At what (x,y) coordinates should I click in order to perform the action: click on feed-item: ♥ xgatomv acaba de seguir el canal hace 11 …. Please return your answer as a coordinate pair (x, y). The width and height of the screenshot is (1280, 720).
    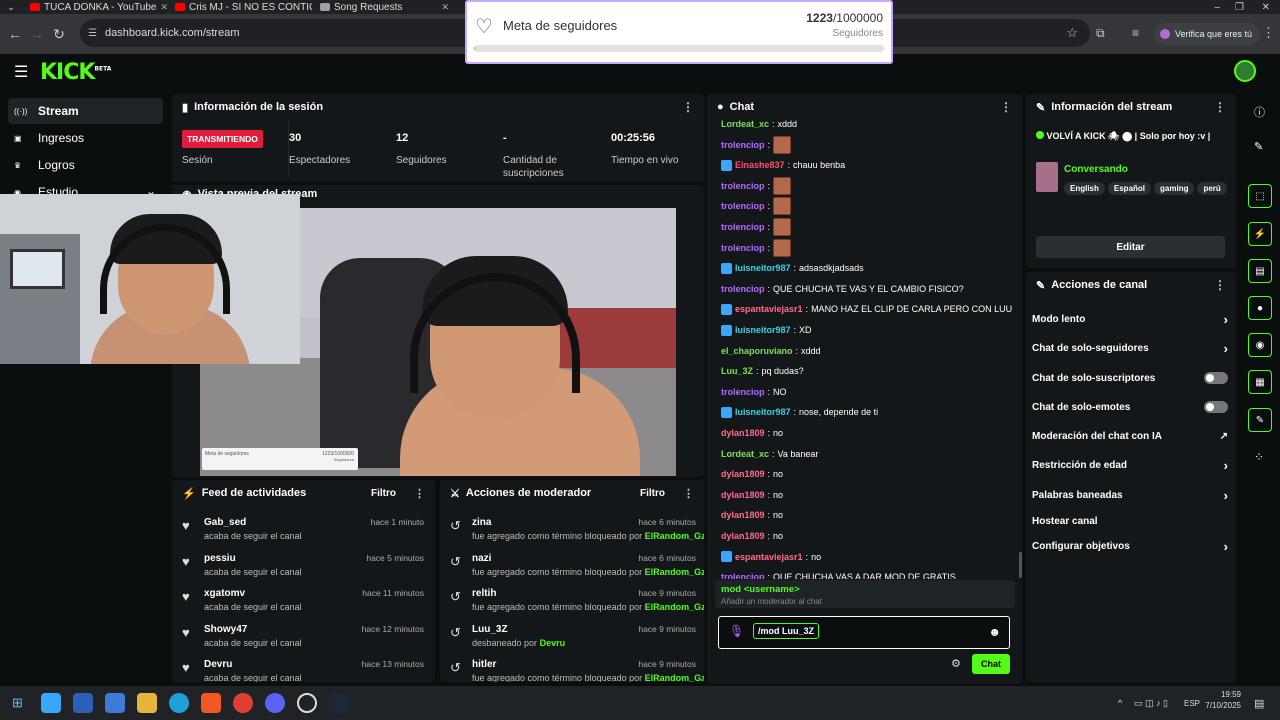
    Looking at the image, I should click on (302, 601).